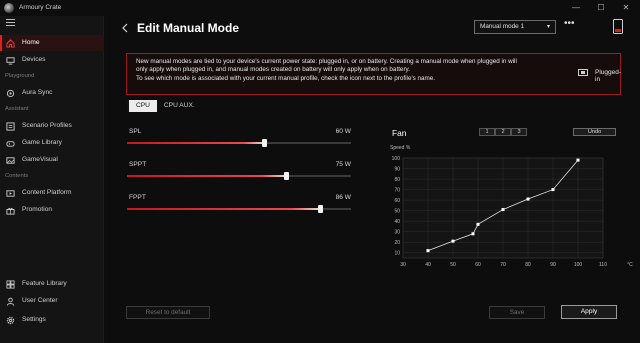 This screenshot has width=640, height=343. I want to click on power-state-label: Plugged-in, so click(608, 76).